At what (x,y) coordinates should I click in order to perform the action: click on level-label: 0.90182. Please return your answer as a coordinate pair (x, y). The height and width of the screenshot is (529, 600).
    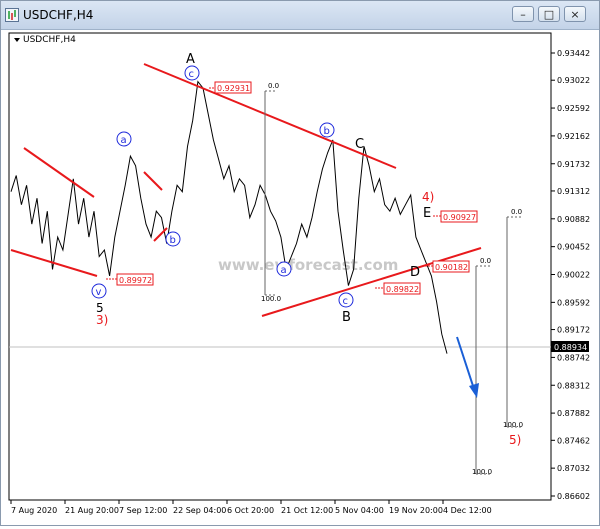
    Looking at the image, I should click on (451, 267).